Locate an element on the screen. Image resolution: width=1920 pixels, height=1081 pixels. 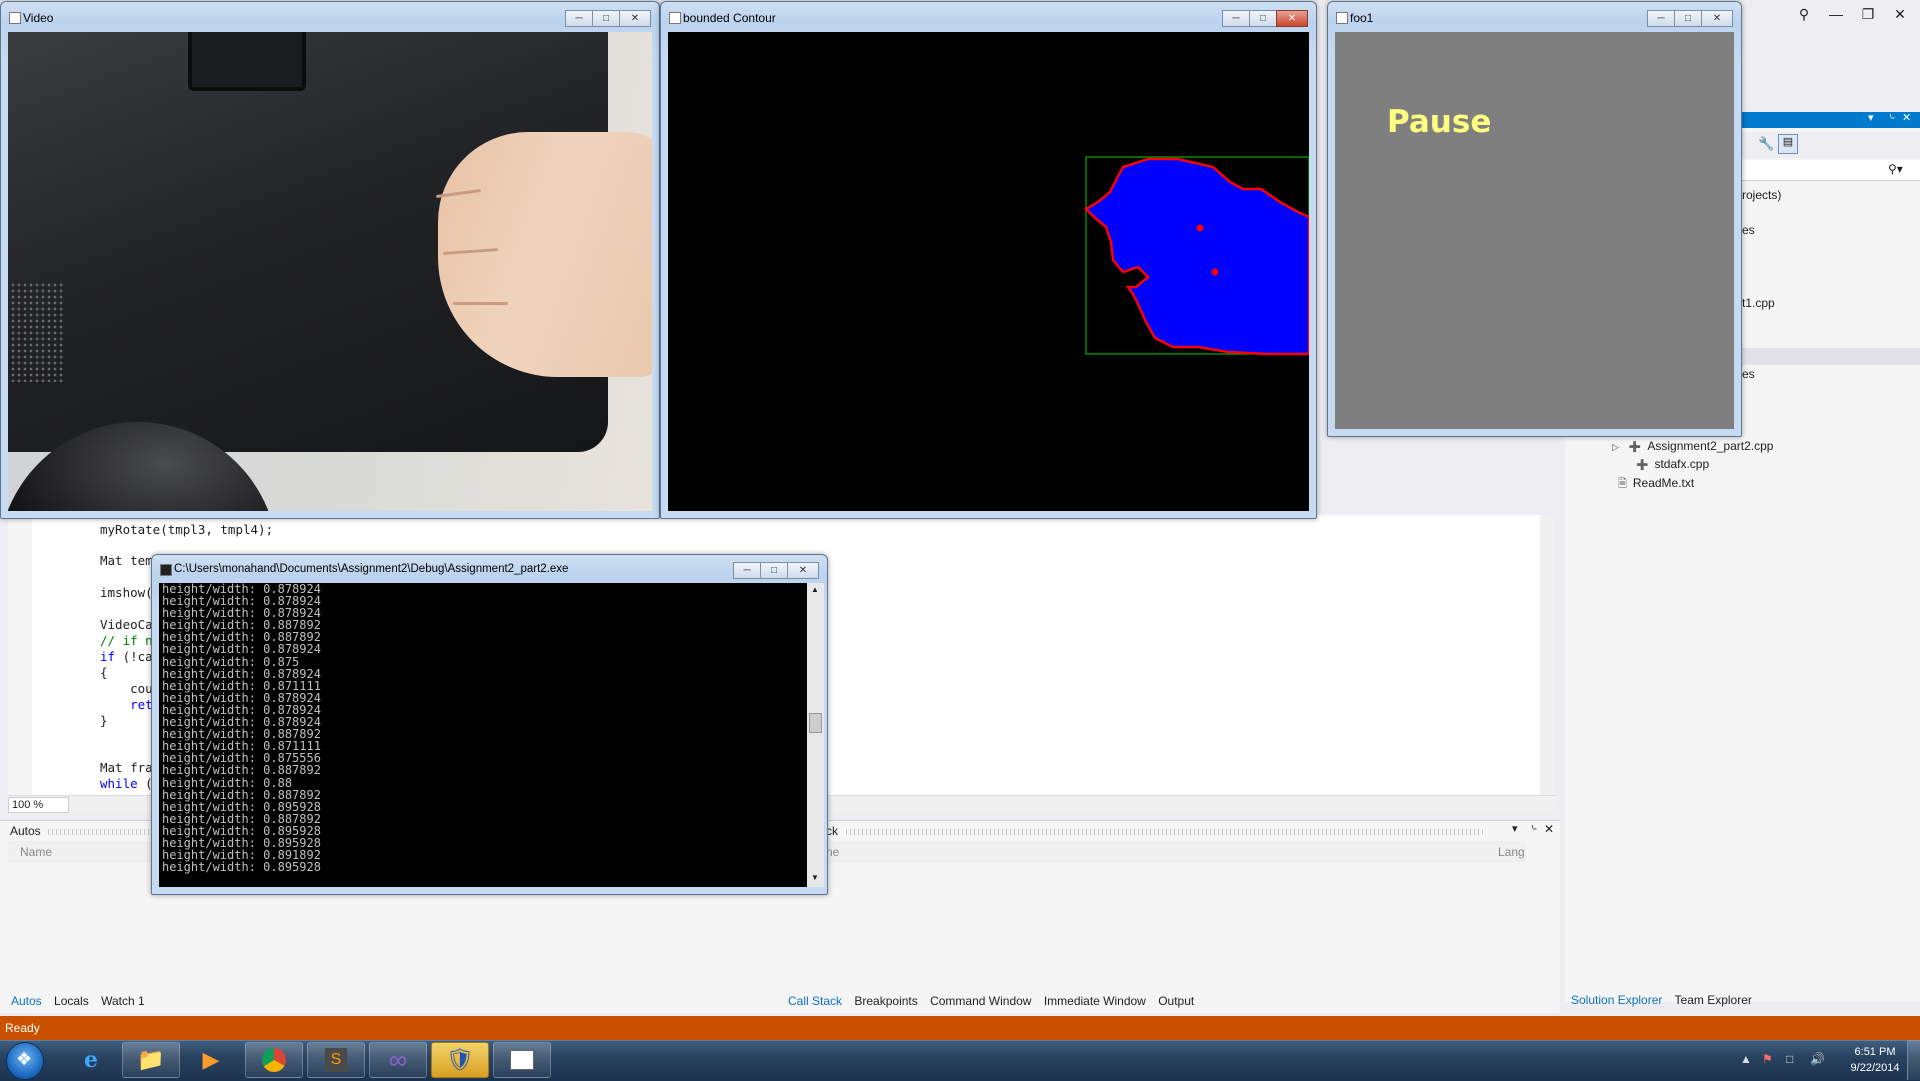
tab-autos: Autos is located at coordinates (26, 1001).